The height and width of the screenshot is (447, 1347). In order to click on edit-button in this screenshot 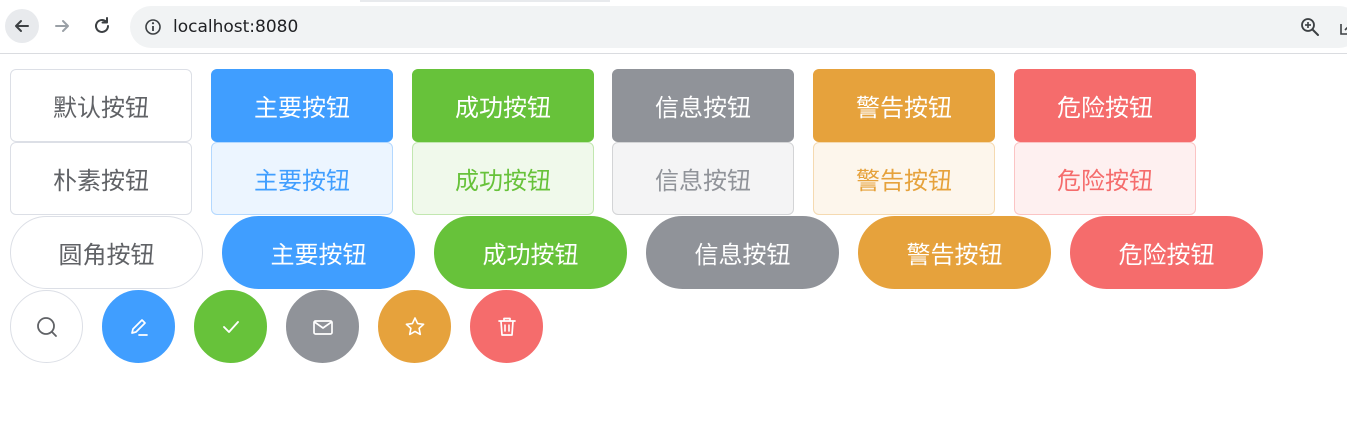, I will do `click(138, 326)`.